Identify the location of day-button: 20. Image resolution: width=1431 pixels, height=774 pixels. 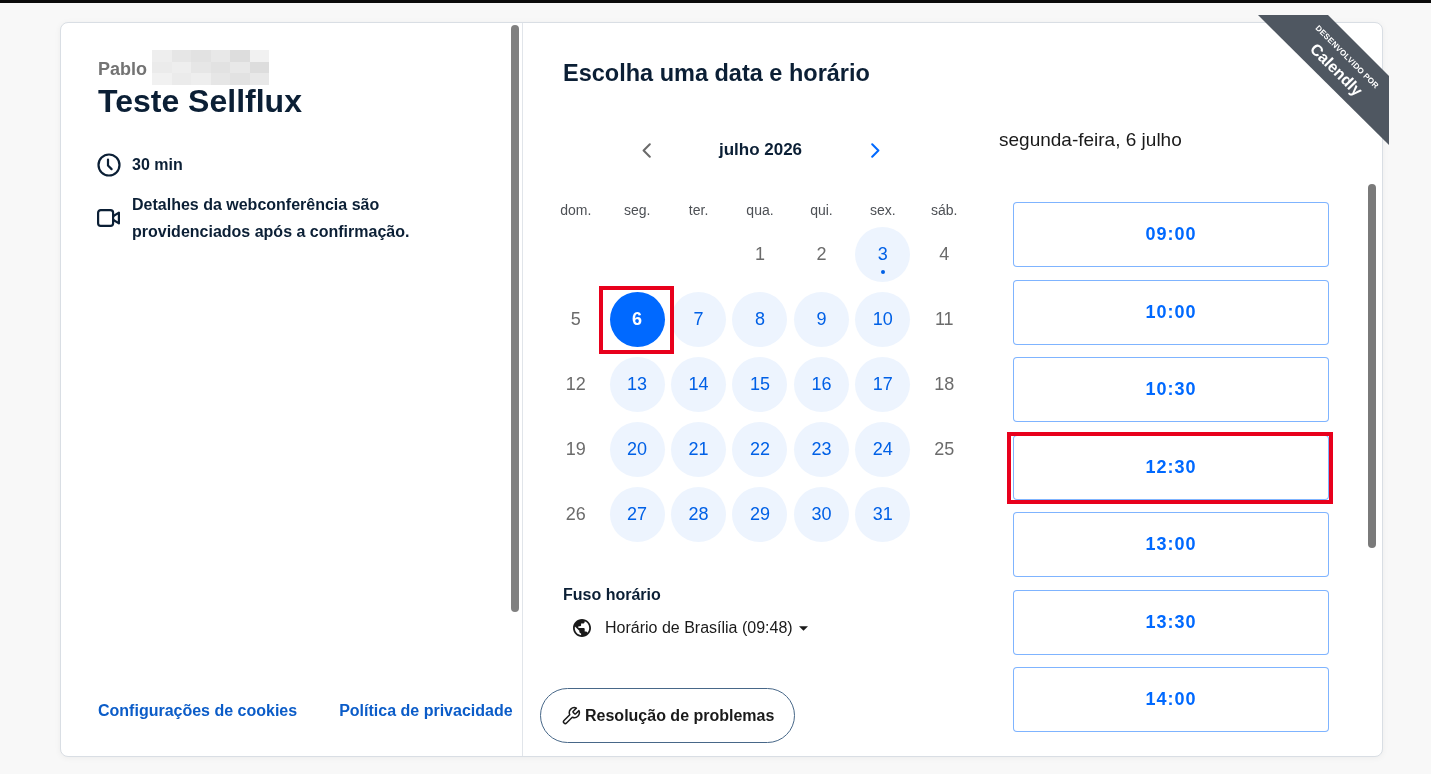
(637, 449).